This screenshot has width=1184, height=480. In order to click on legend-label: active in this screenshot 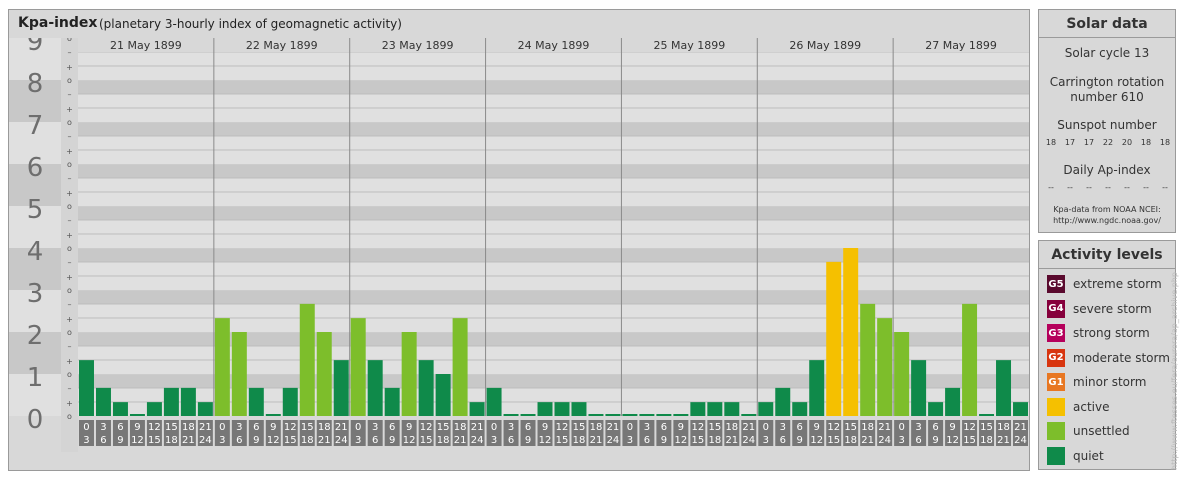, I will do `click(1091, 406)`.